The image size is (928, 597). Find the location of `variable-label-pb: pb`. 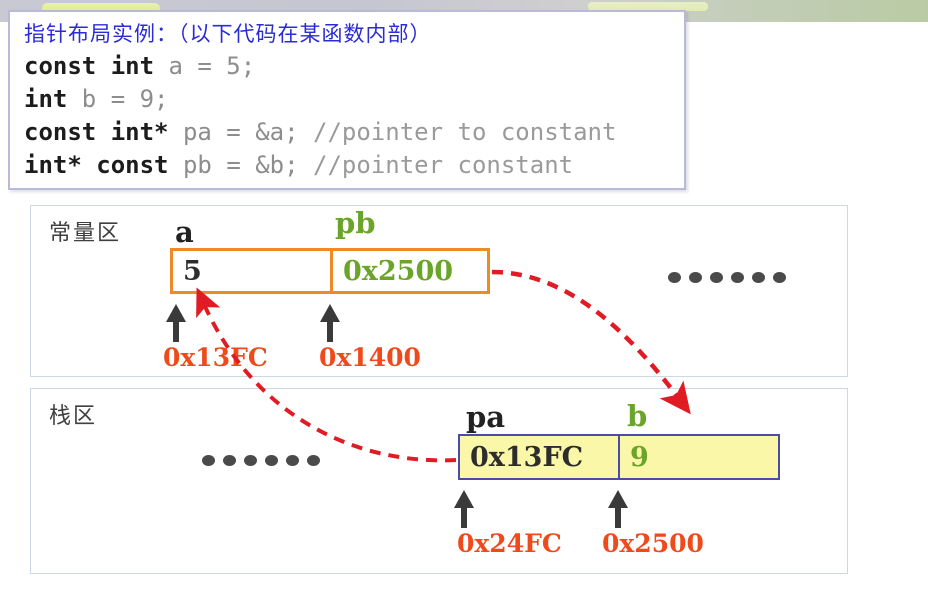

variable-label-pb: pb is located at coordinates (355, 223).